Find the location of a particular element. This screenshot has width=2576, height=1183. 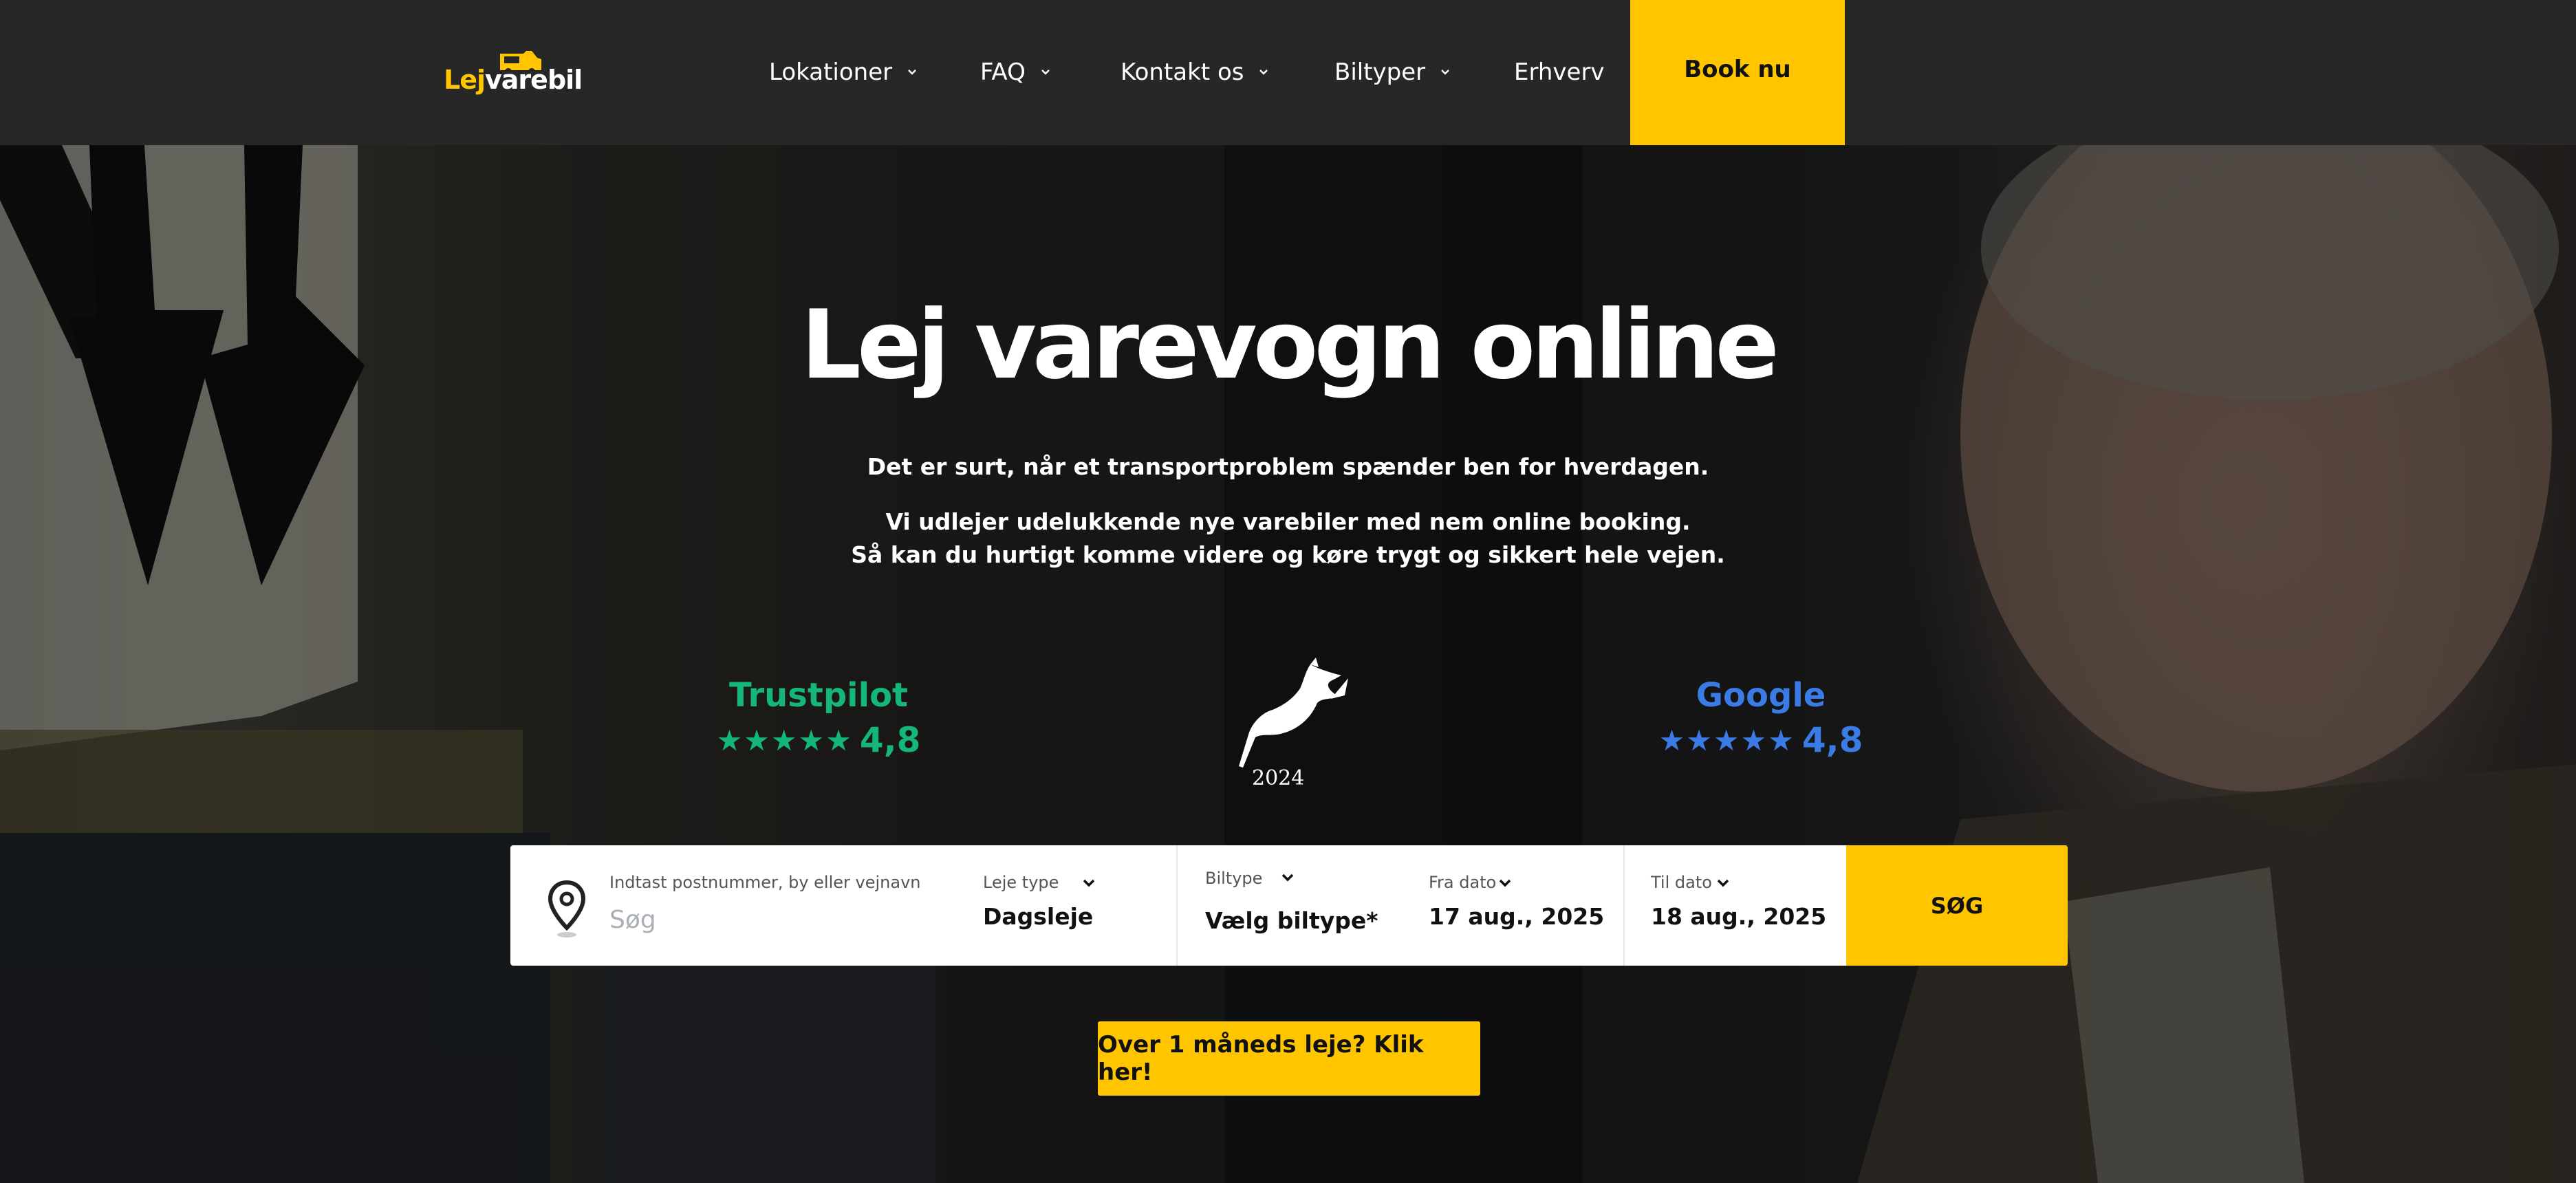

search-submit-button: SØG is located at coordinates (1957, 905).